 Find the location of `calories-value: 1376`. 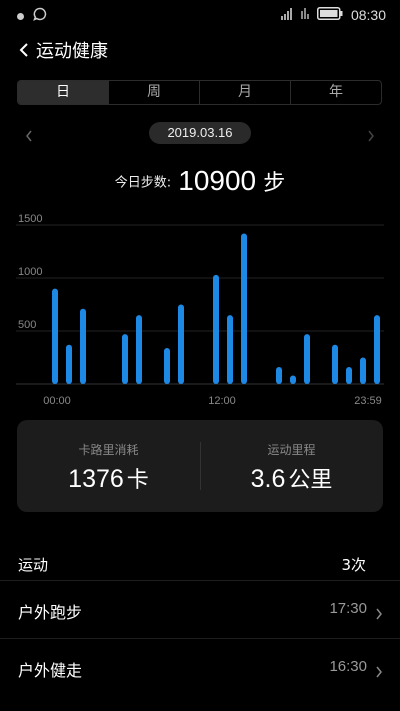

calories-value: 1376 is located at coordinates (96, 479).